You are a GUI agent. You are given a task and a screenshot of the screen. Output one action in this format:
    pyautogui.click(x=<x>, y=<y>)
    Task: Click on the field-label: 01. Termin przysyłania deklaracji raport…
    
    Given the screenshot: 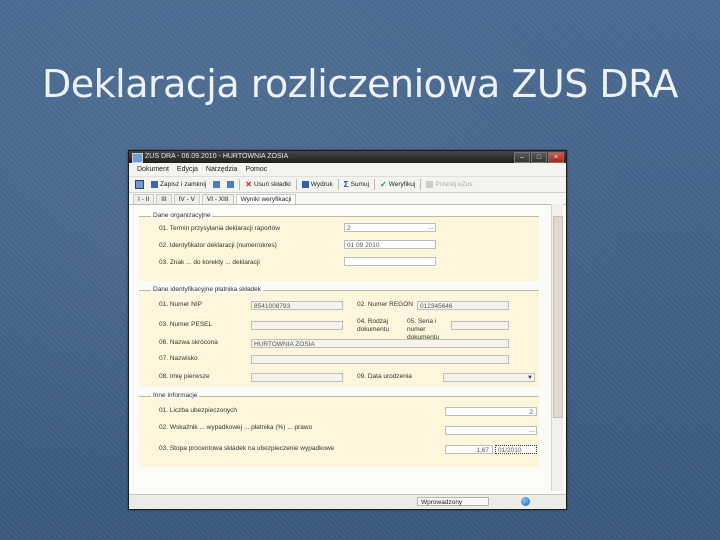 What is the action you would take?
    pyautogui.click(x=219, y=228)
    